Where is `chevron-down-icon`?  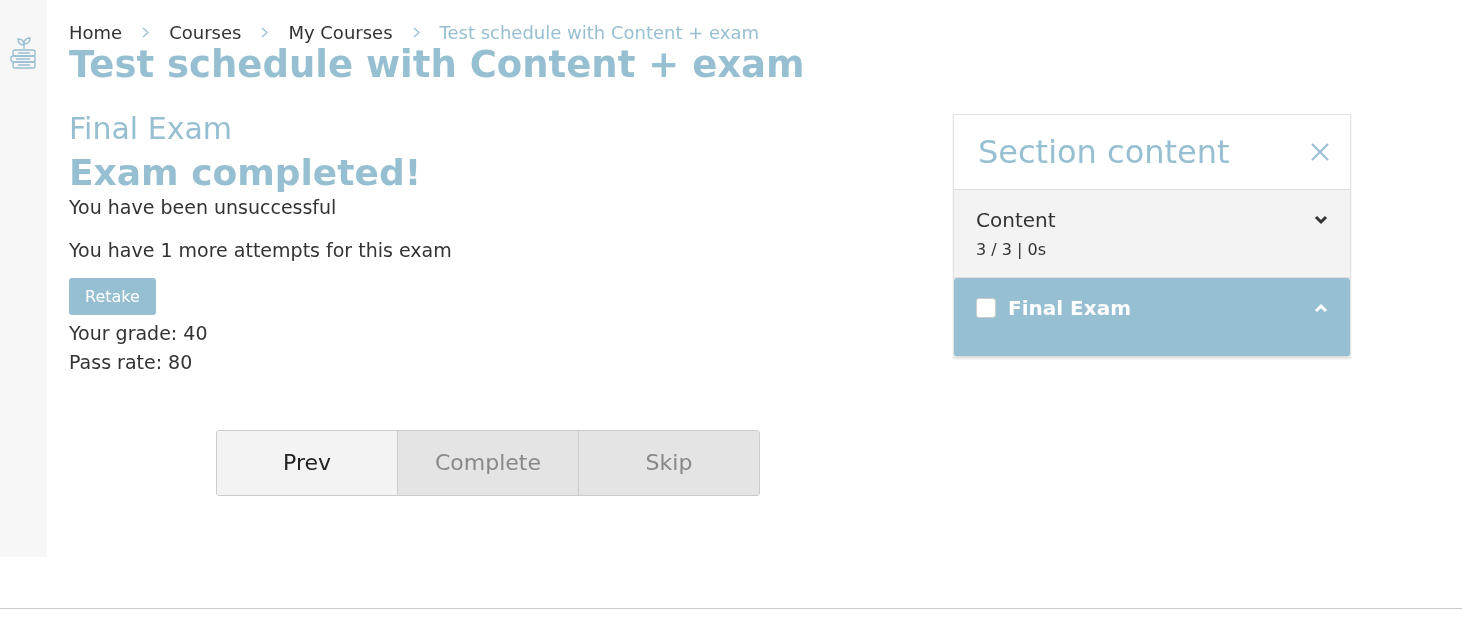 chevron-down-icon is located at coordinates (1321, 220).